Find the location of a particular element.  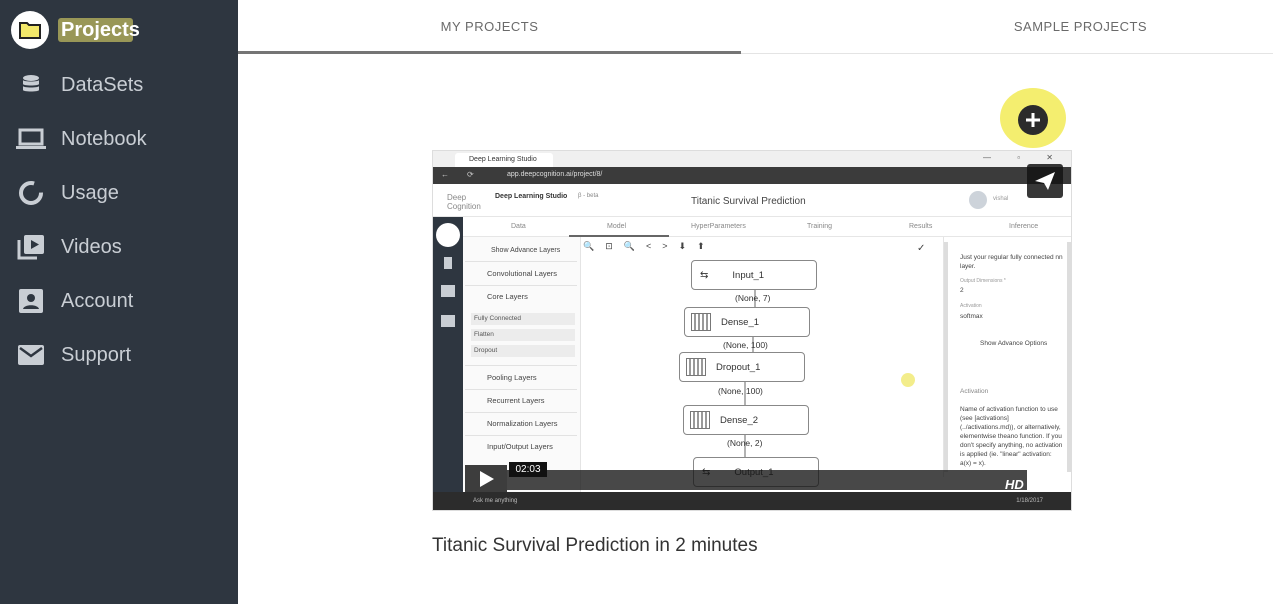

model-node: Dense_2 is located at coordinates (746, 420).